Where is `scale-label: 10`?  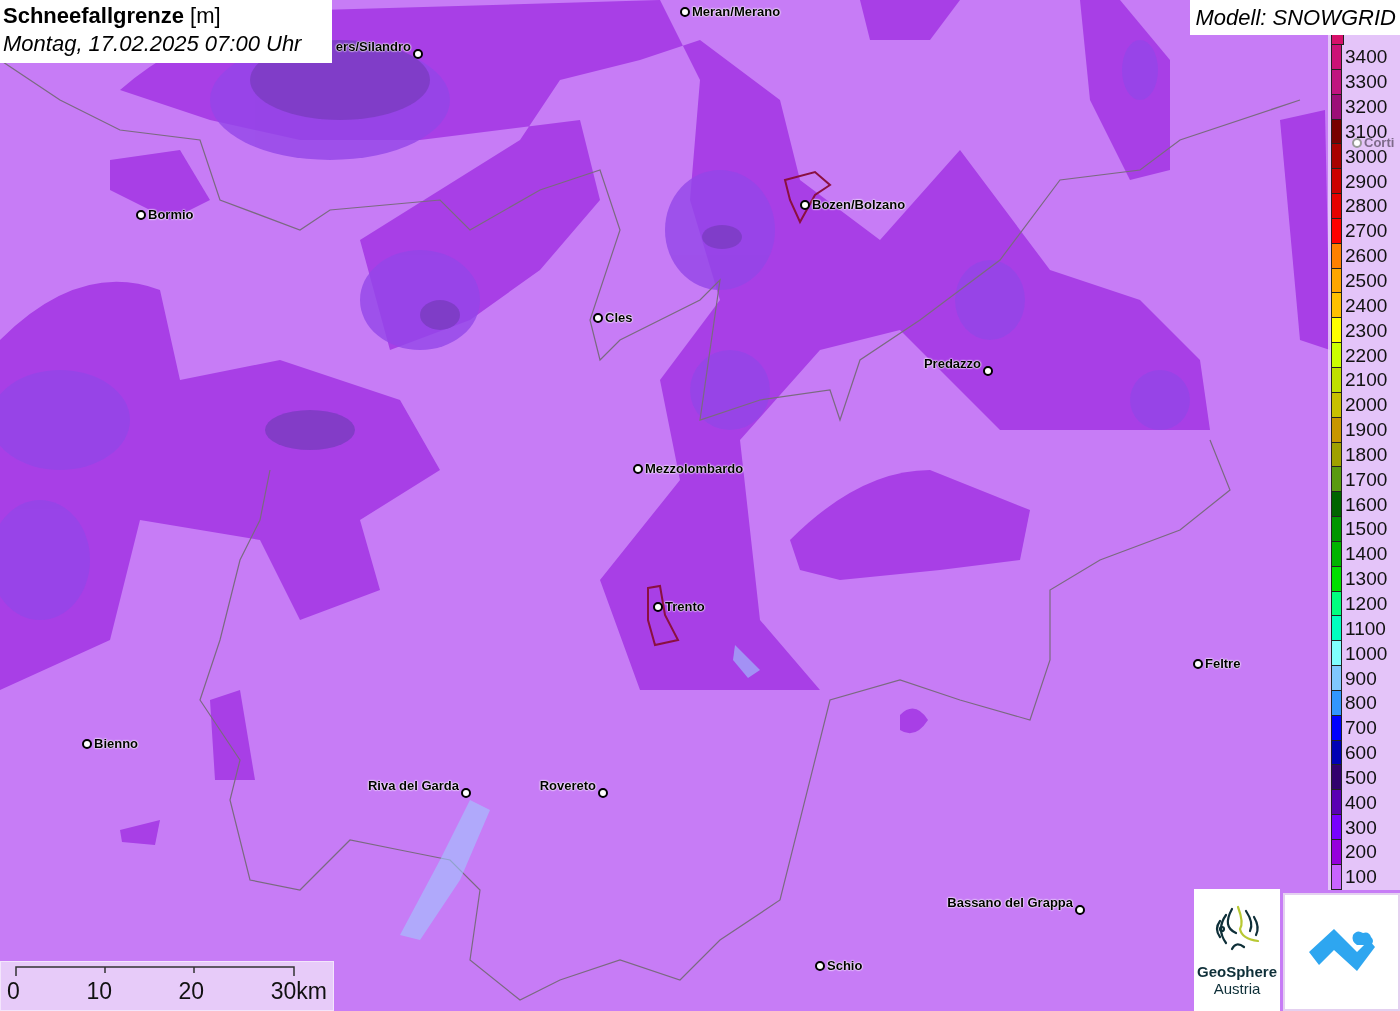
scale-label: 10 is located at coordinates (99, 991).